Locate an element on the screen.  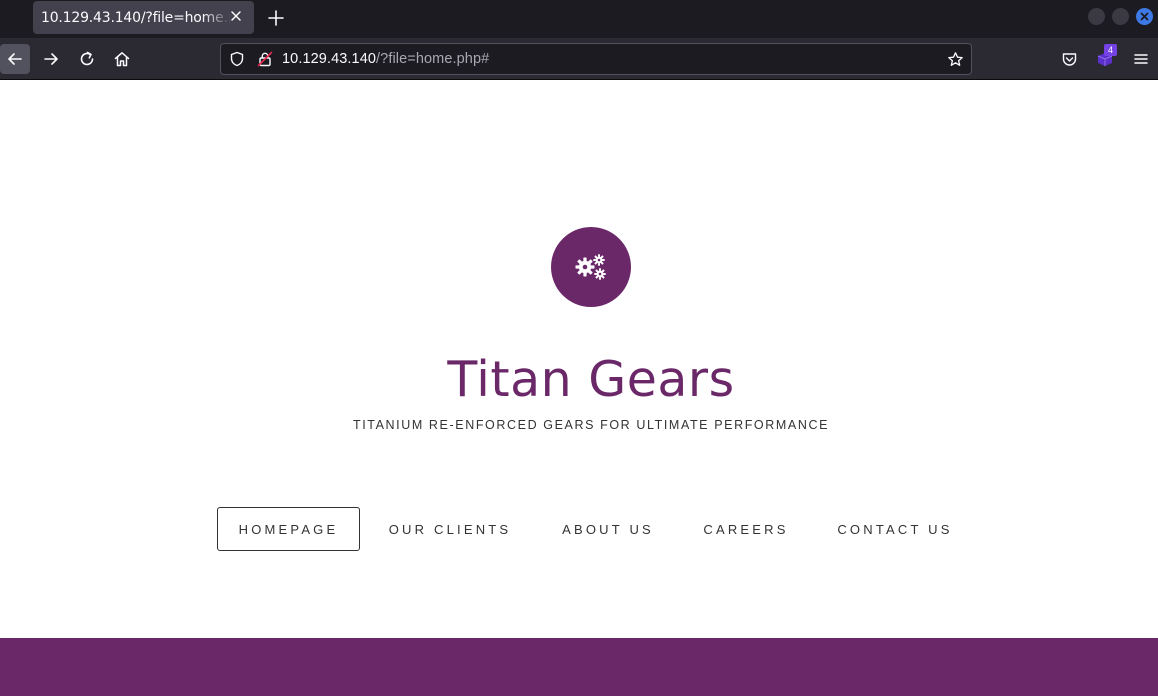
browser-tab: 10.129.43.140/?file=home.php# is located at coordinates (143, 17).